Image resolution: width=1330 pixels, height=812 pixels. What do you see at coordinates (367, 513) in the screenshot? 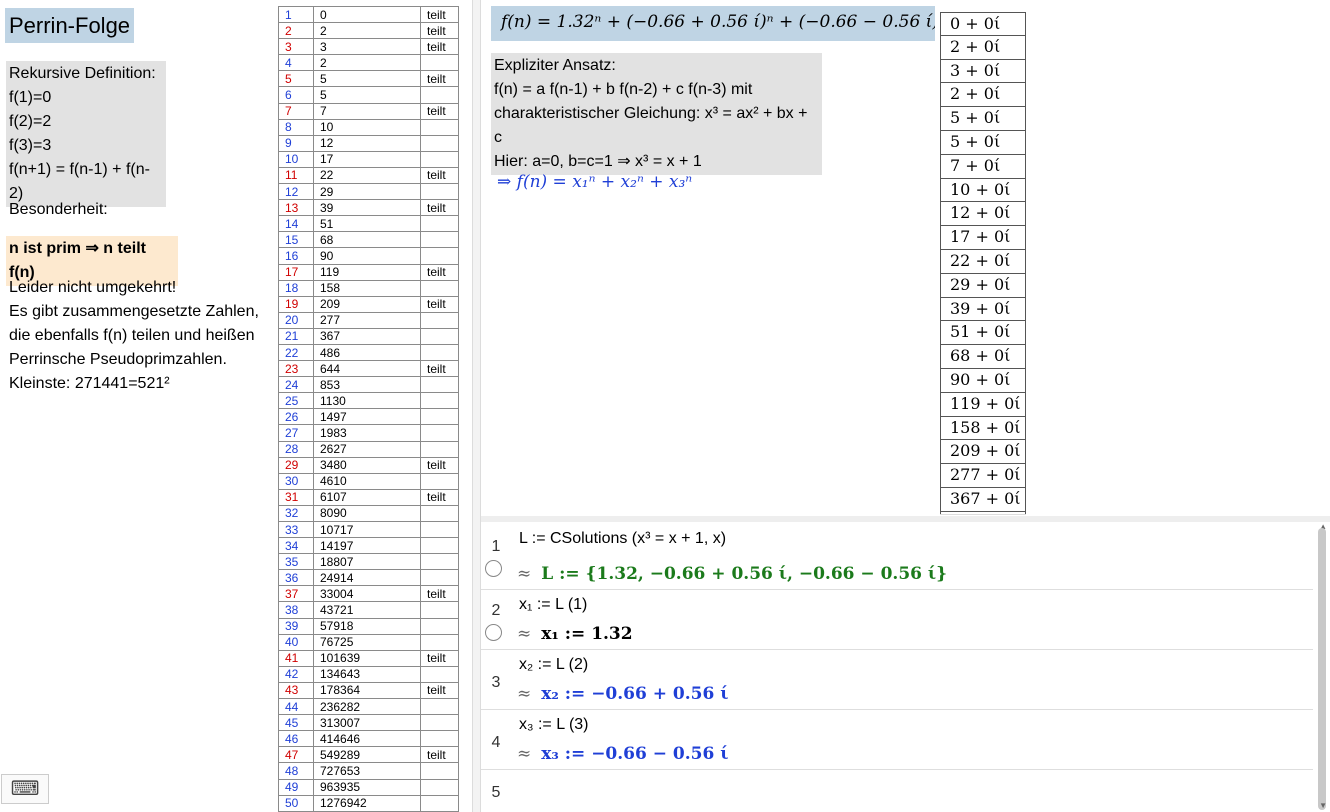
I see `value-cell: 8090` at bounding box center [367, 513].